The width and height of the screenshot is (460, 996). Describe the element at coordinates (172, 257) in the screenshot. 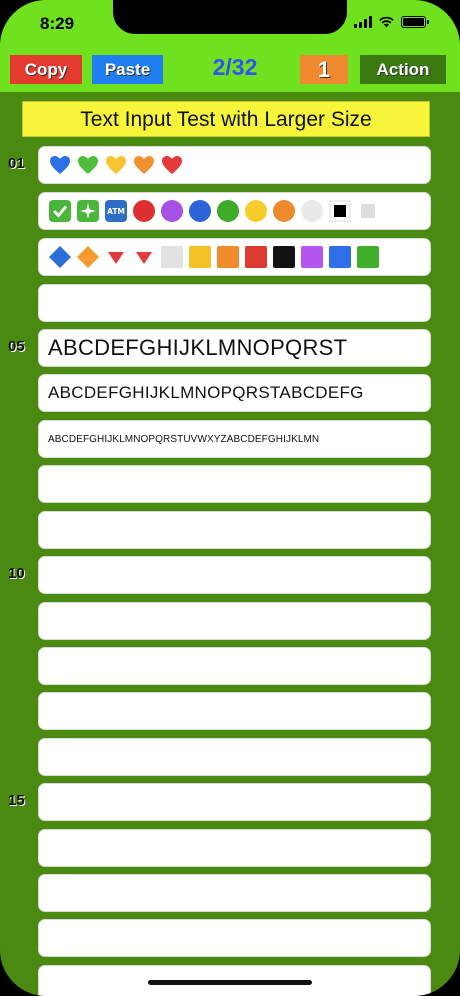

I see `white-square-icon` at that location.